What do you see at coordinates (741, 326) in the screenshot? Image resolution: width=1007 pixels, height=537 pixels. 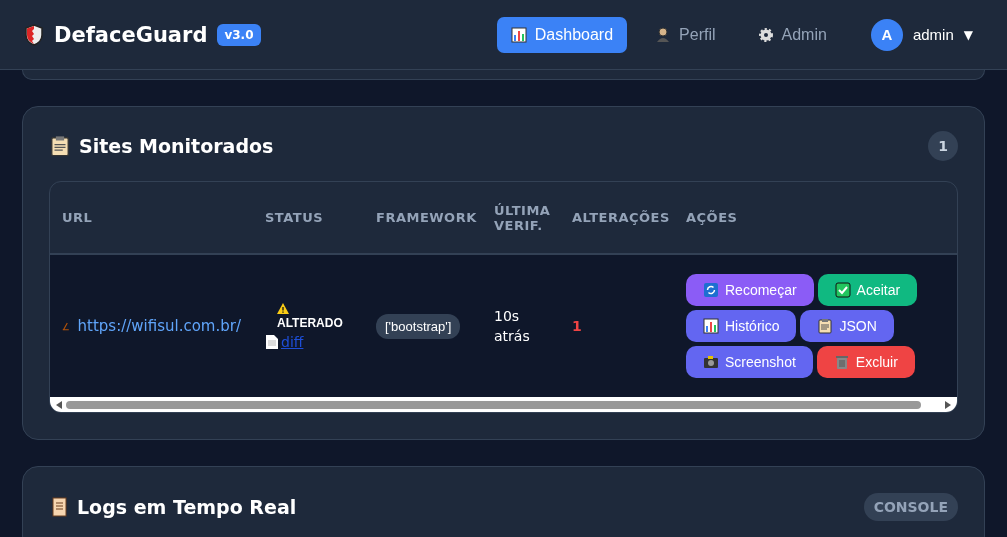 I see `chart-button: Histórico` at bounding box center [741, 326].